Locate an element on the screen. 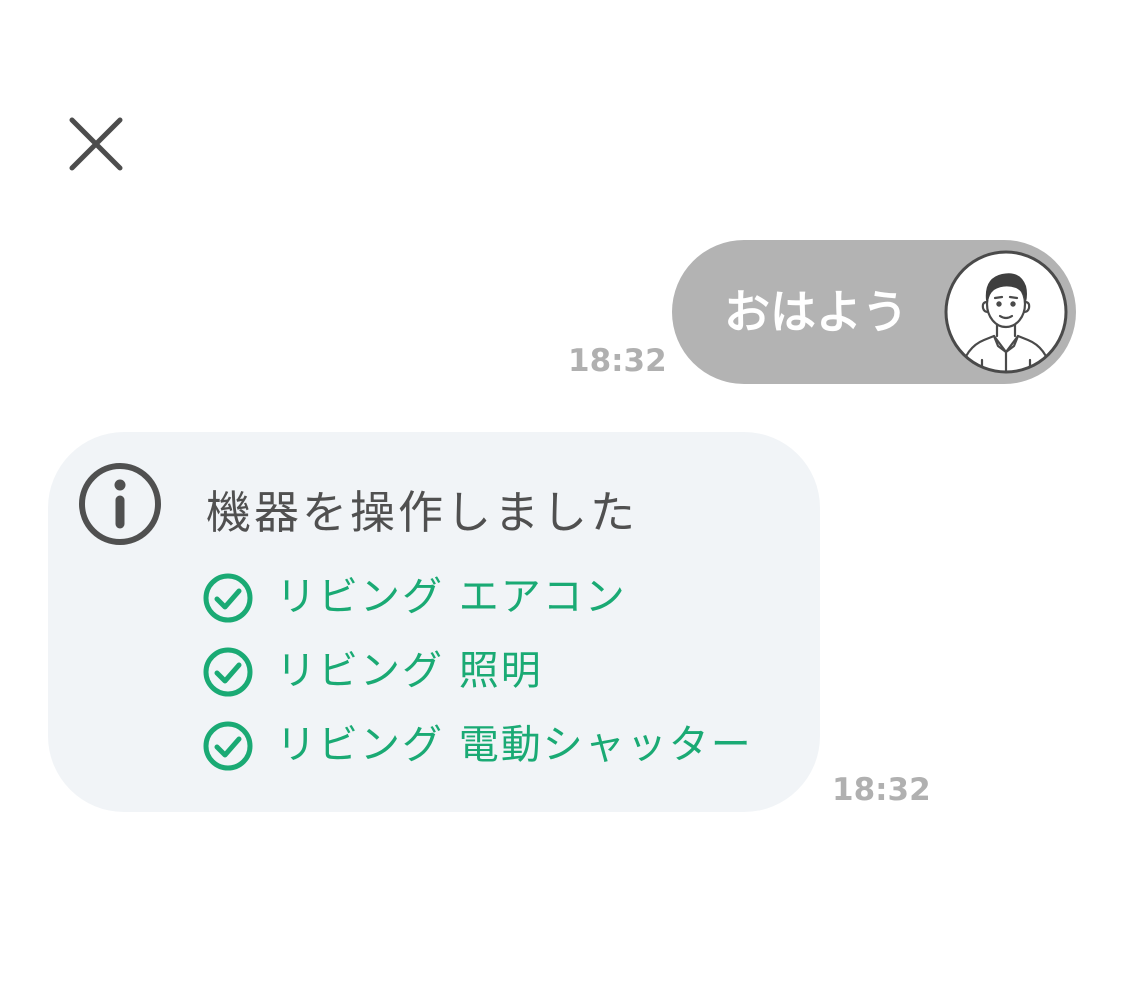 The image size is (1125, 1005). close-button is located at coordinates (96, 144).